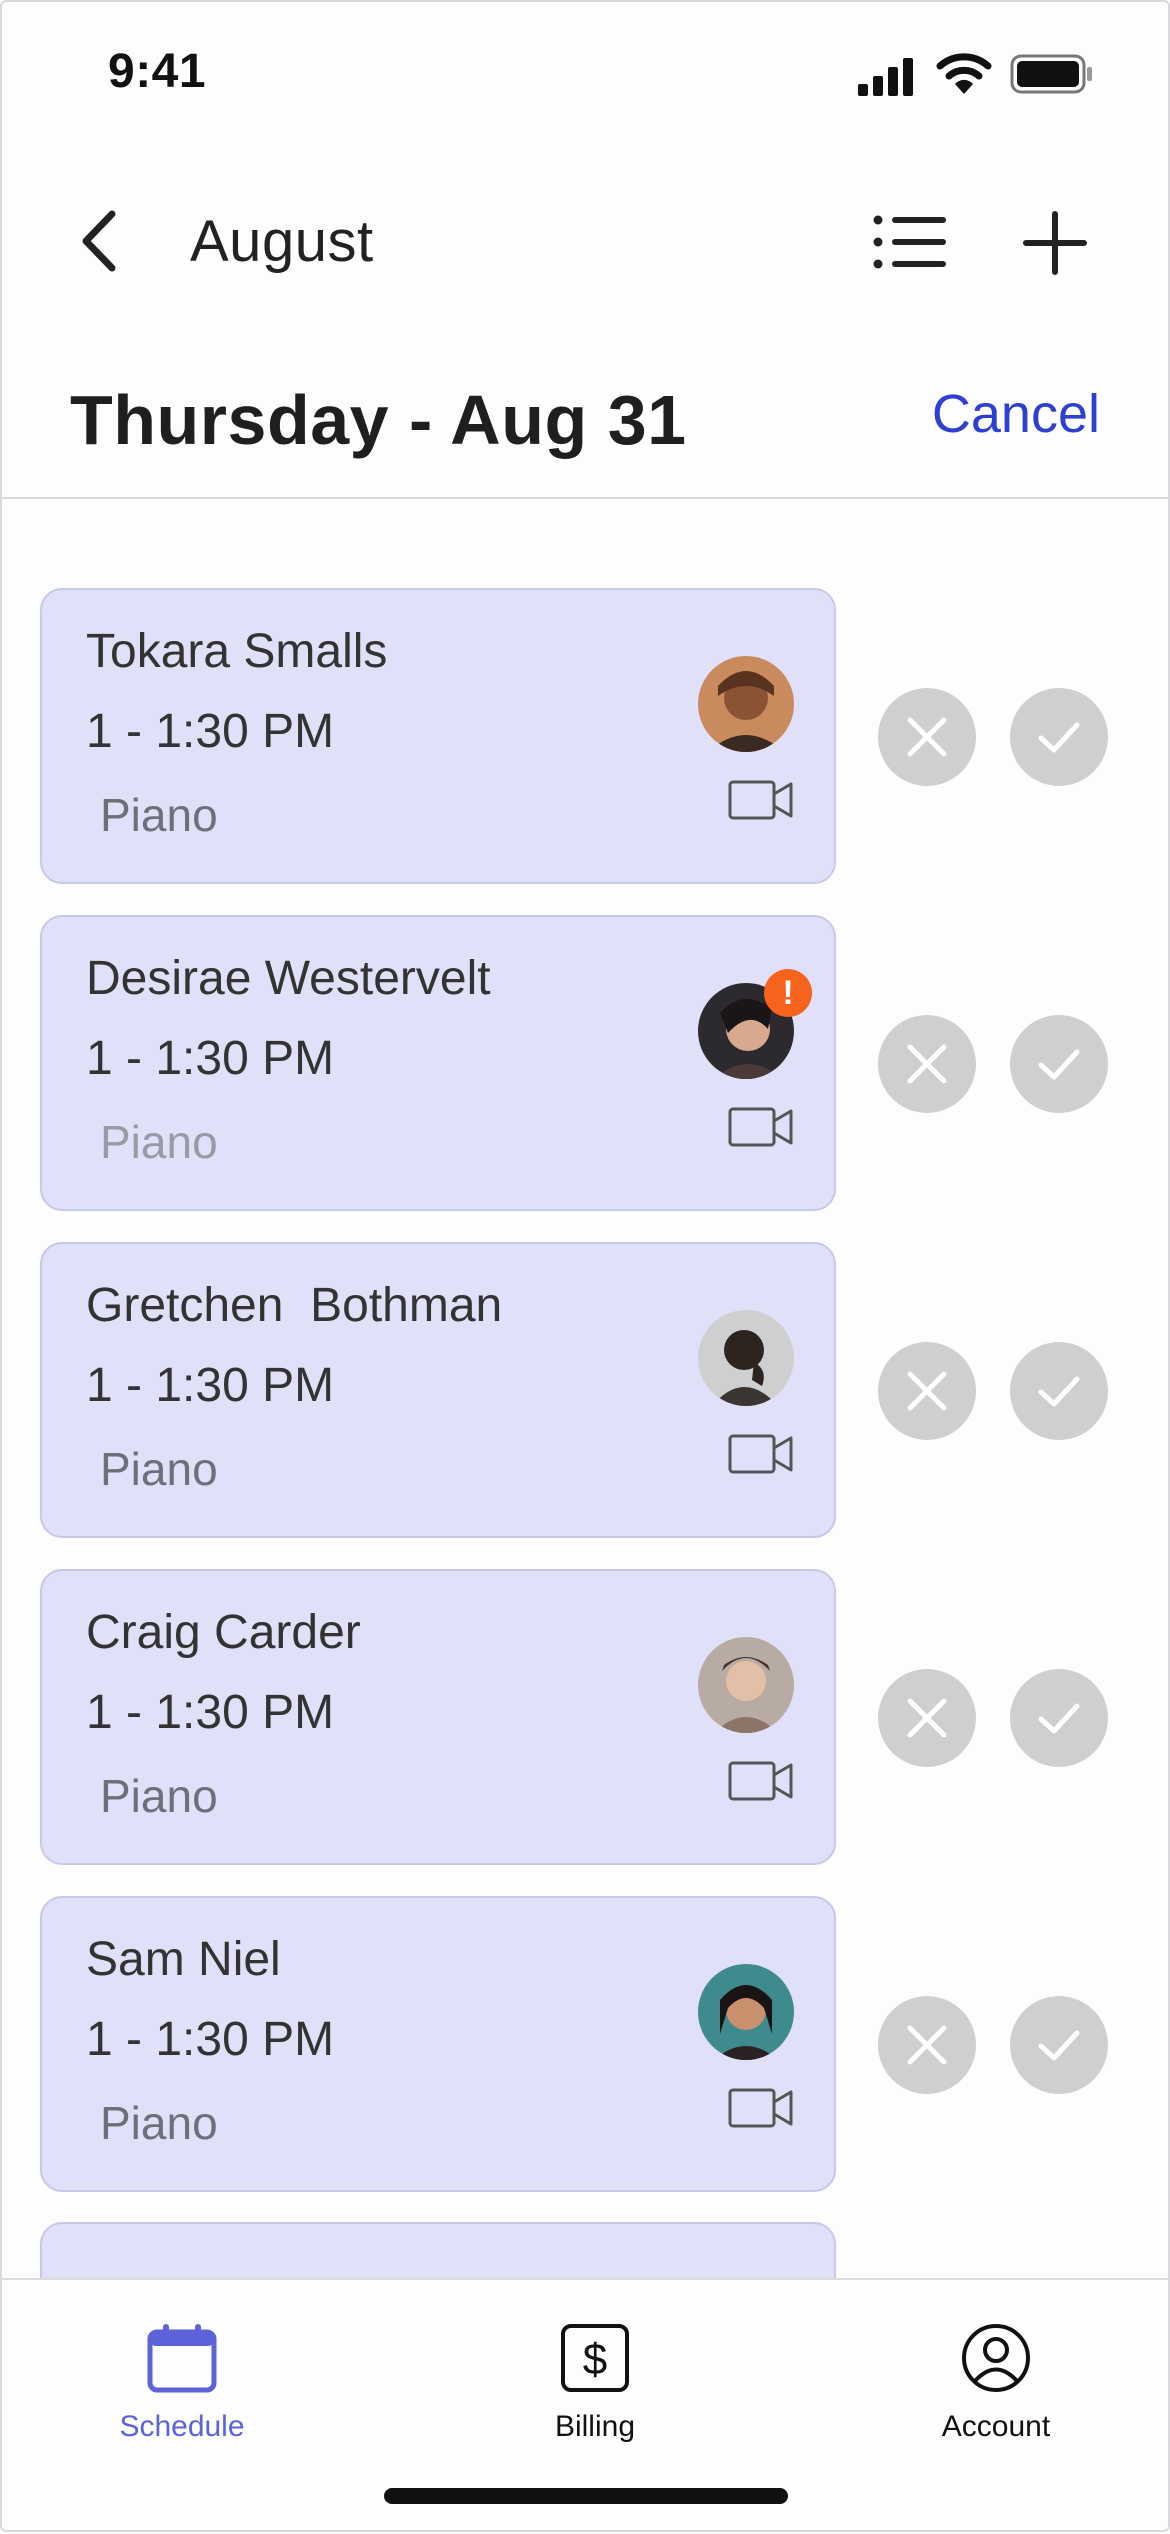 This screenshot has height=2534, width=1170. What do you see at coordinates (910, 242) in the screenshot?
I see `list-view-icon` at bounding box center [910, 242].